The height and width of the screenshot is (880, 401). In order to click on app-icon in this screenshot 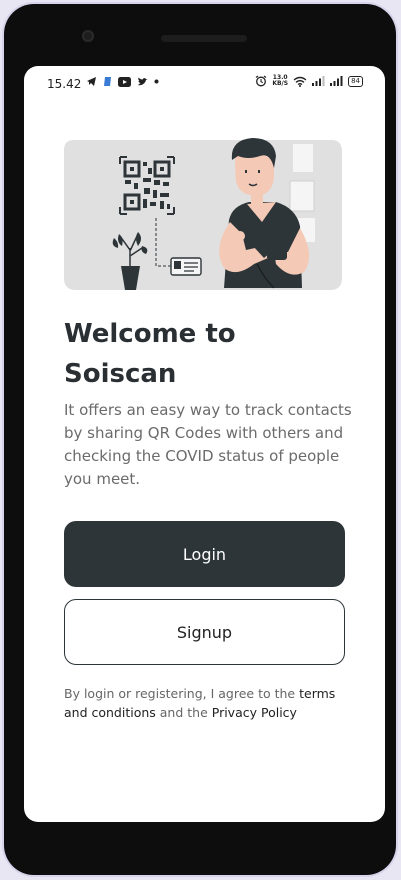, I will do `click(107, 81)`.